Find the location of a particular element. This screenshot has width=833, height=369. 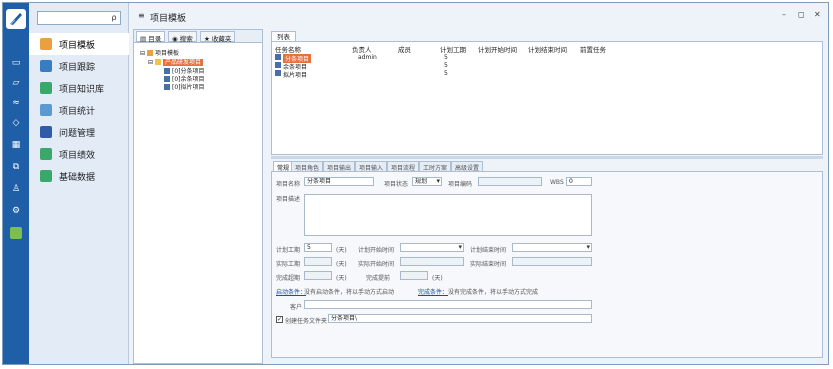

finish-condition-link: 完成条件： is located at coordinates (433, 291).